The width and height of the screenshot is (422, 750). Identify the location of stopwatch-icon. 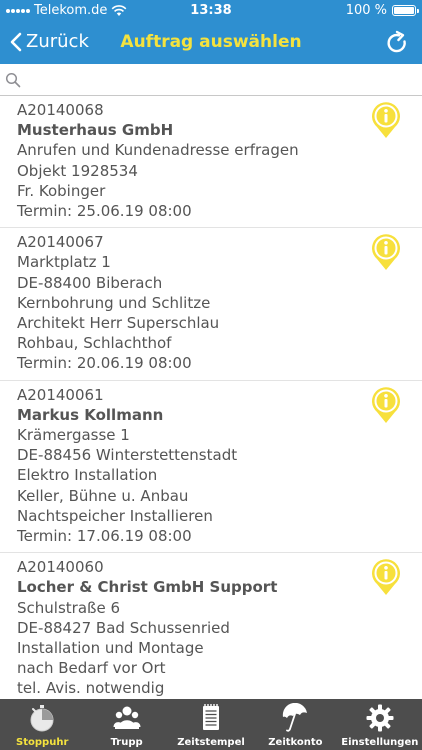
(42, 718).